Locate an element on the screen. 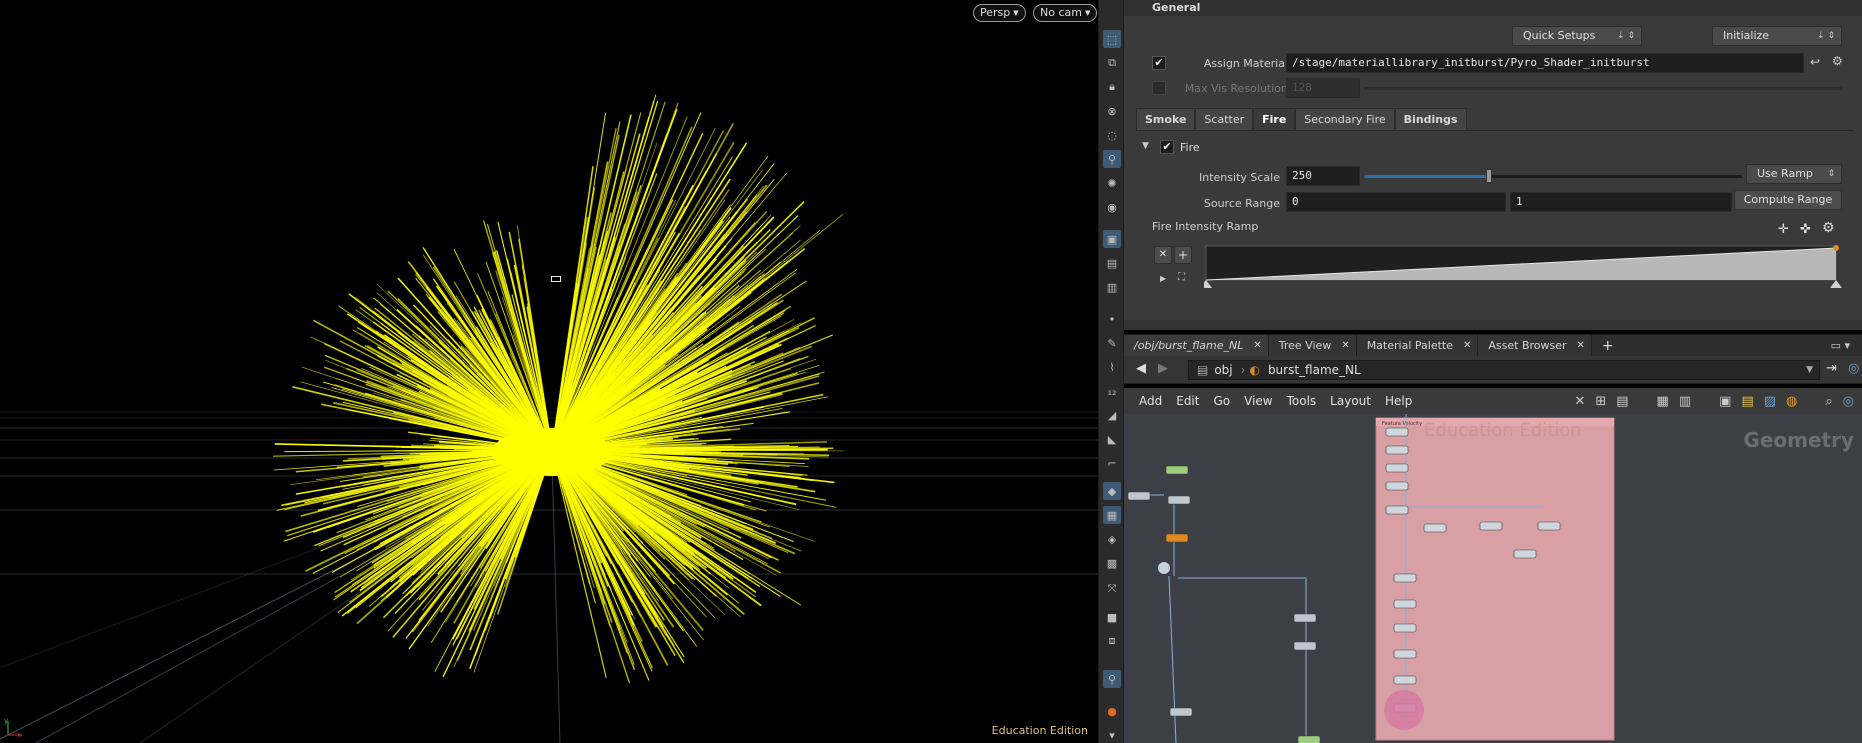 The width and height of the screenshot is (1862, 743). intensity-scale-knob is located at coordinates (1488, 176).